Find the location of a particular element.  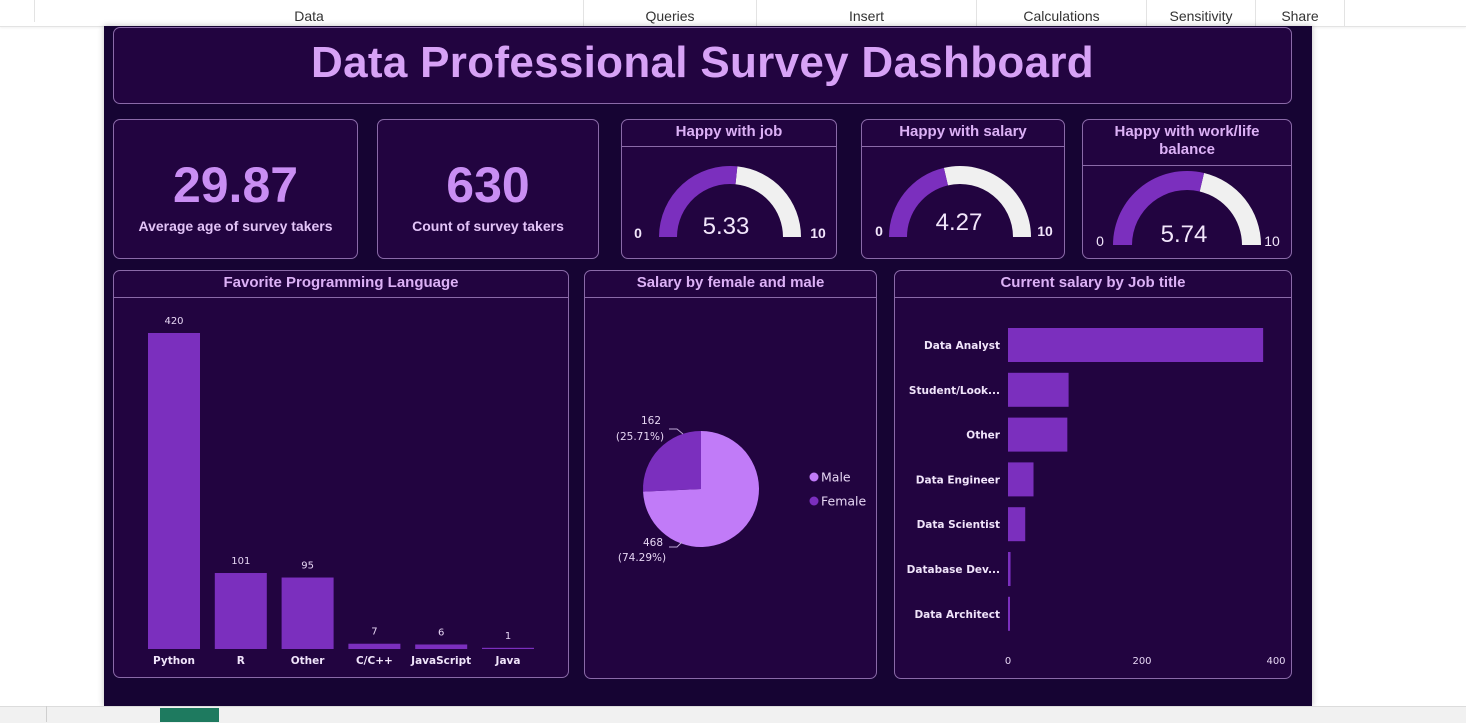

bar-python is located at coordinates (174, 491).